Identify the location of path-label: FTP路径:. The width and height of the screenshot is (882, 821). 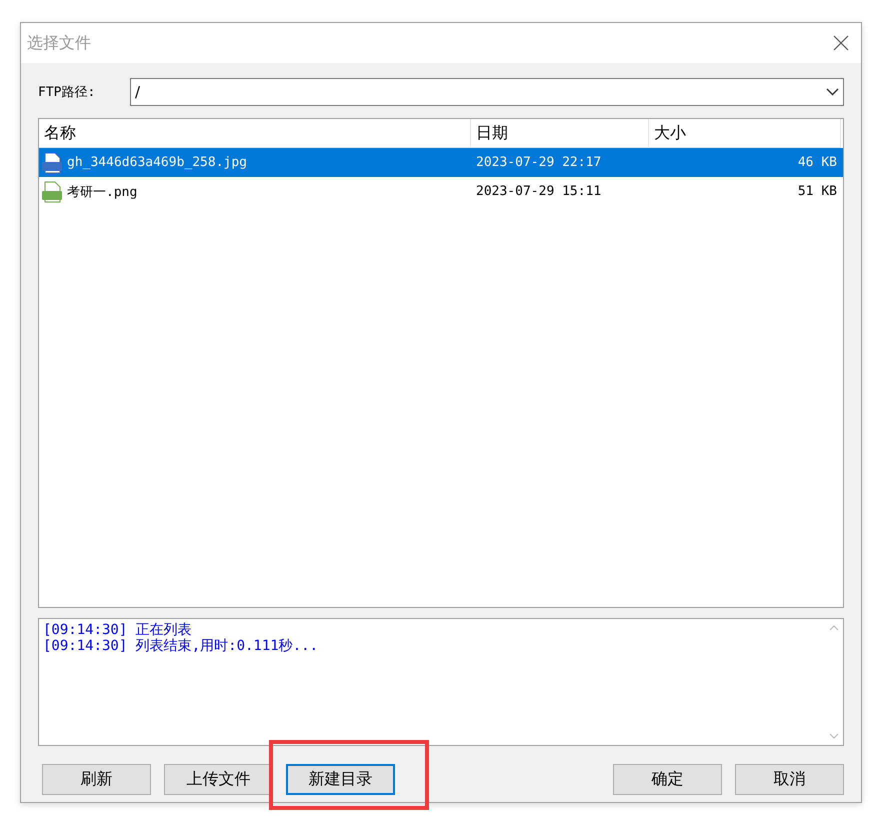
(67, 92).